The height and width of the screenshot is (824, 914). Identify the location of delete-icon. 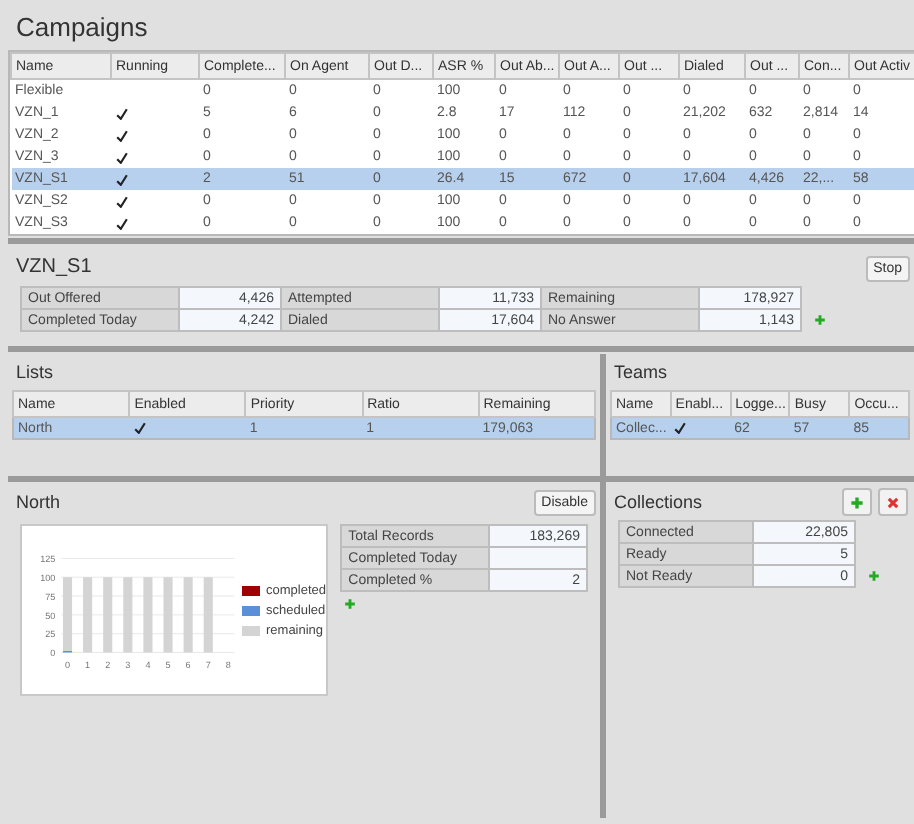
(893, 502).